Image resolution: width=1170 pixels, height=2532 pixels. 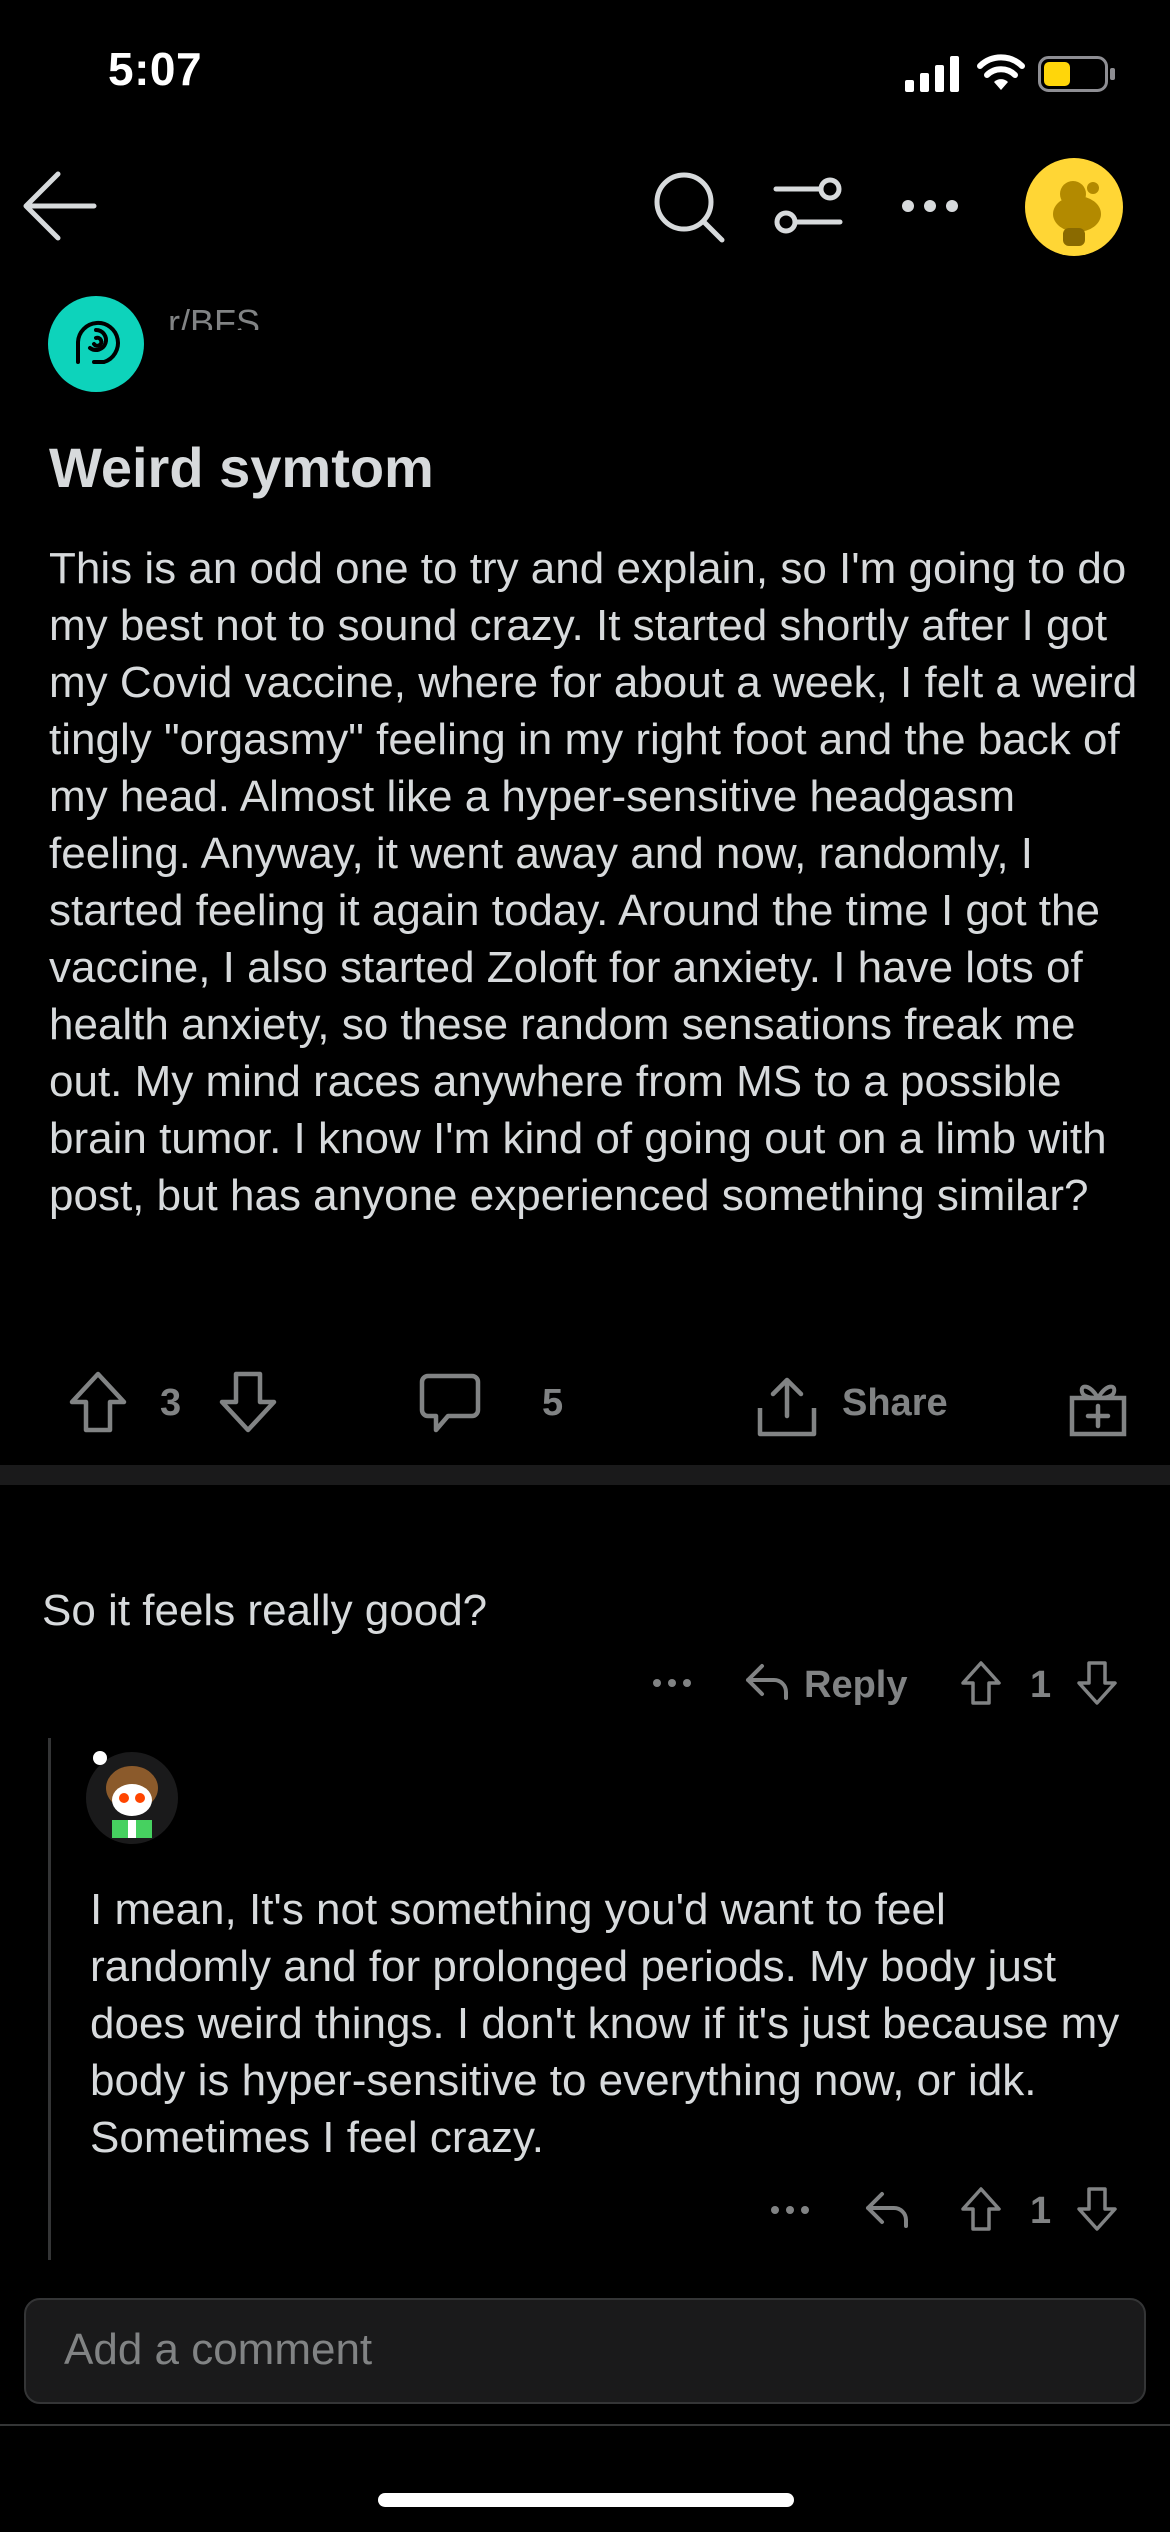 I want to click on subreddit-name: r/BFS, so click(x=214, y=316).